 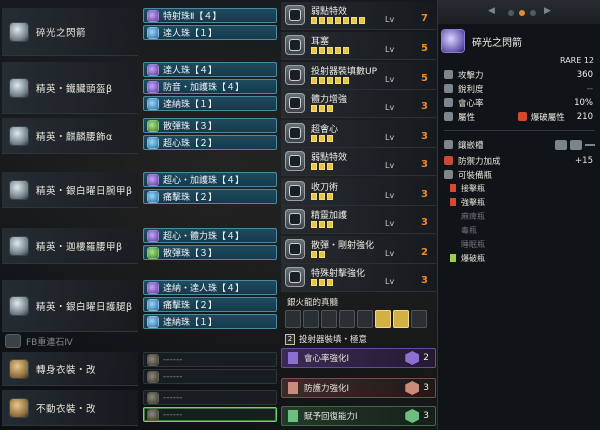 I want to click on decoration-label: 超心珠【２】, so click(x=190, y=144).